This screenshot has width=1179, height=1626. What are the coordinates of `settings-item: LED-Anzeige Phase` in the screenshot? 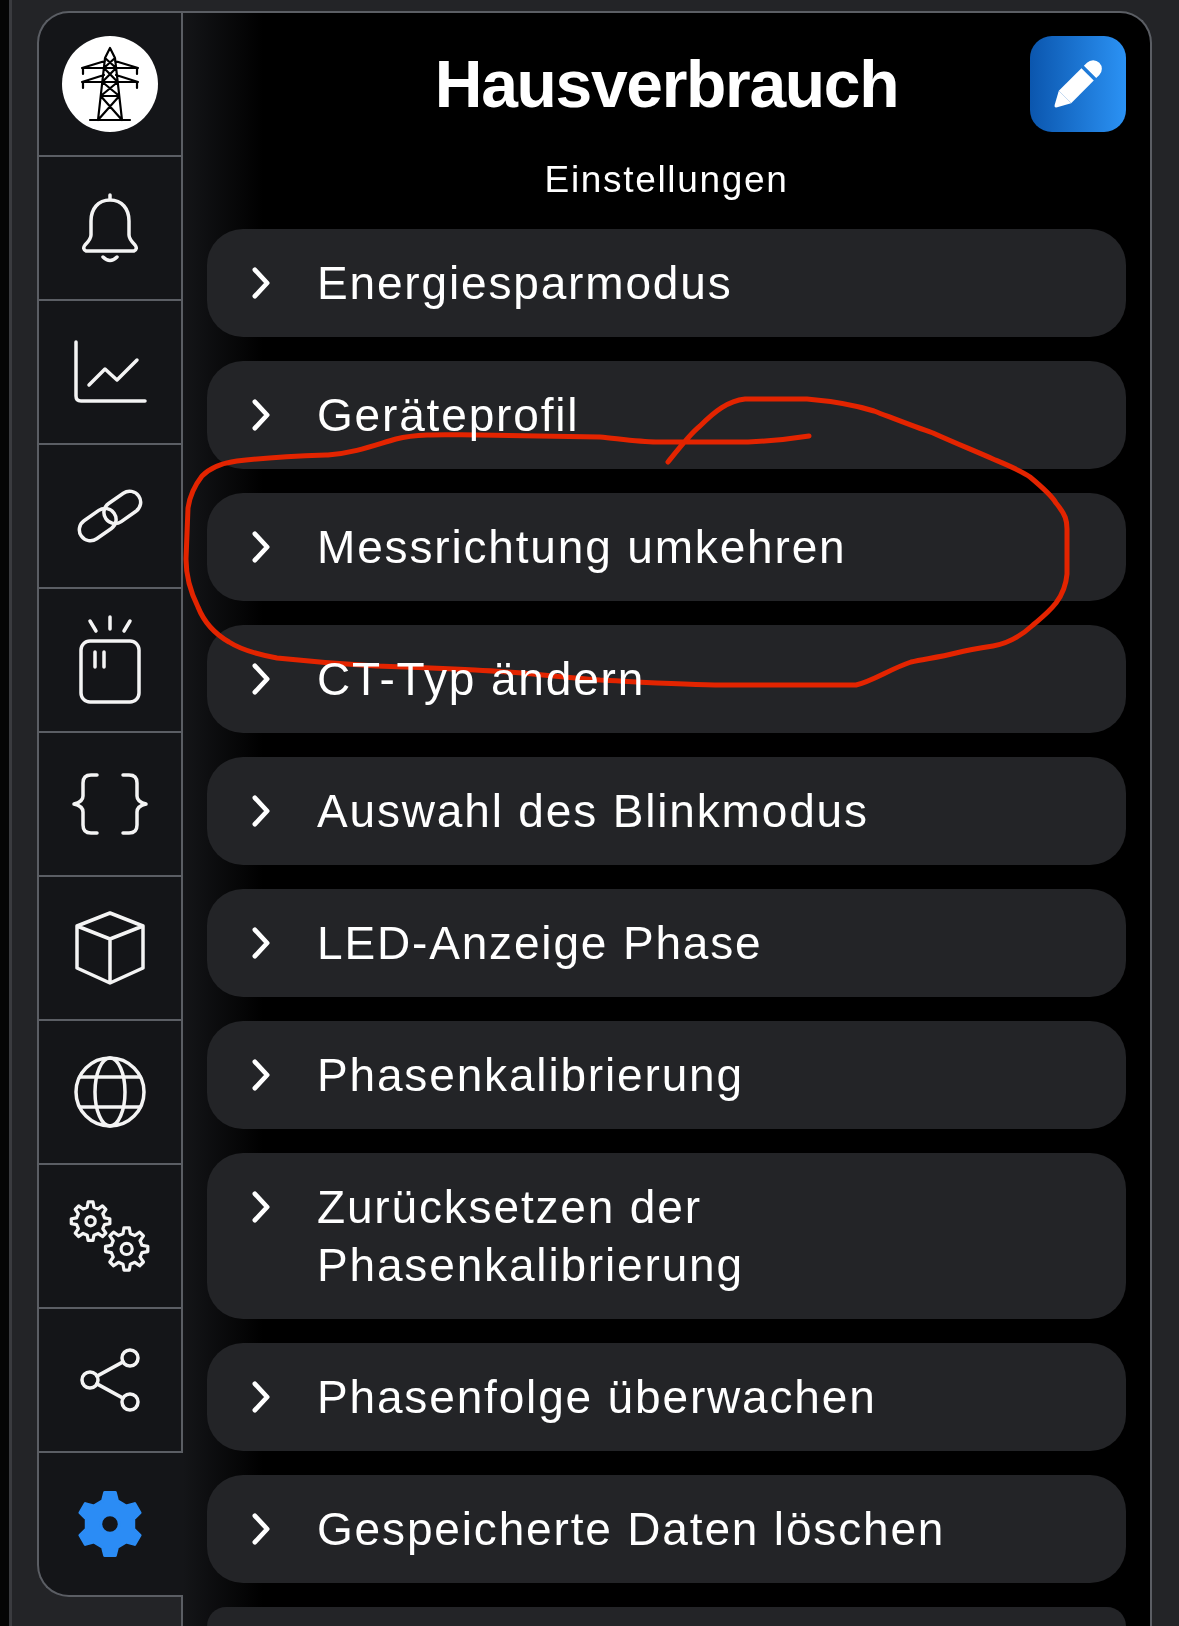 It's located at (666, 943).